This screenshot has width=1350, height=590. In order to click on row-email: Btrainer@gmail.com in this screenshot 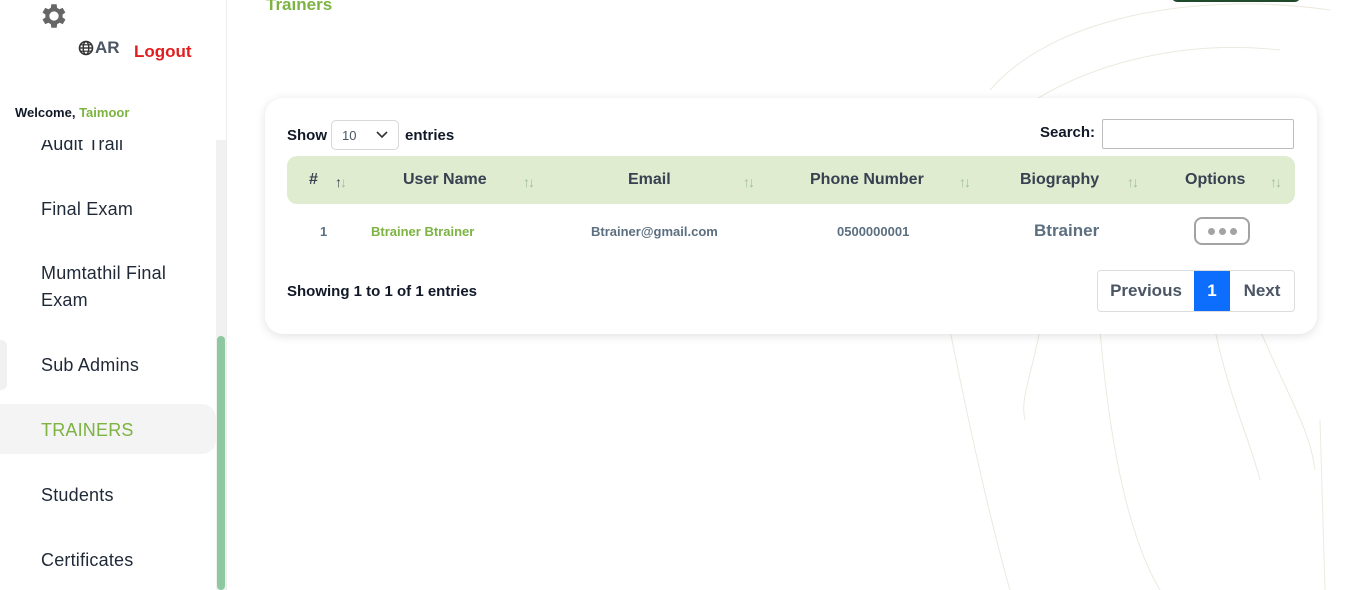, I will do `click(654, 231)`.